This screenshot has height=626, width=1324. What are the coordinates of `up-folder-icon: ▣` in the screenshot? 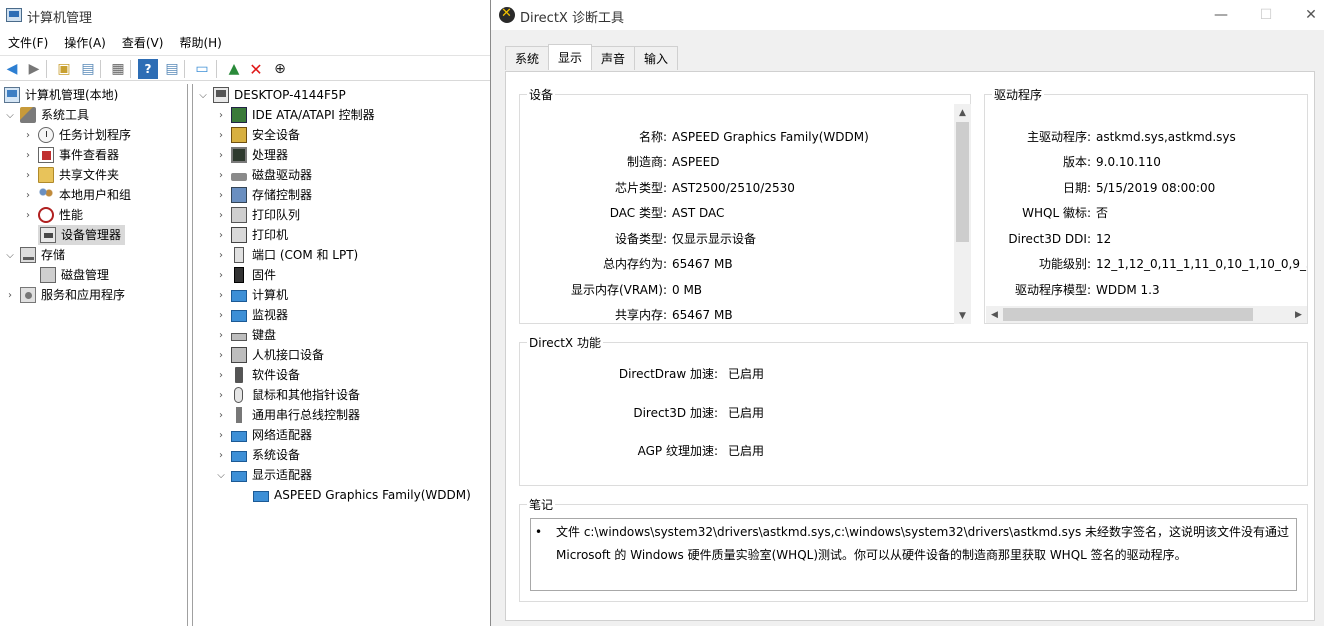 It's located at (64, 69).